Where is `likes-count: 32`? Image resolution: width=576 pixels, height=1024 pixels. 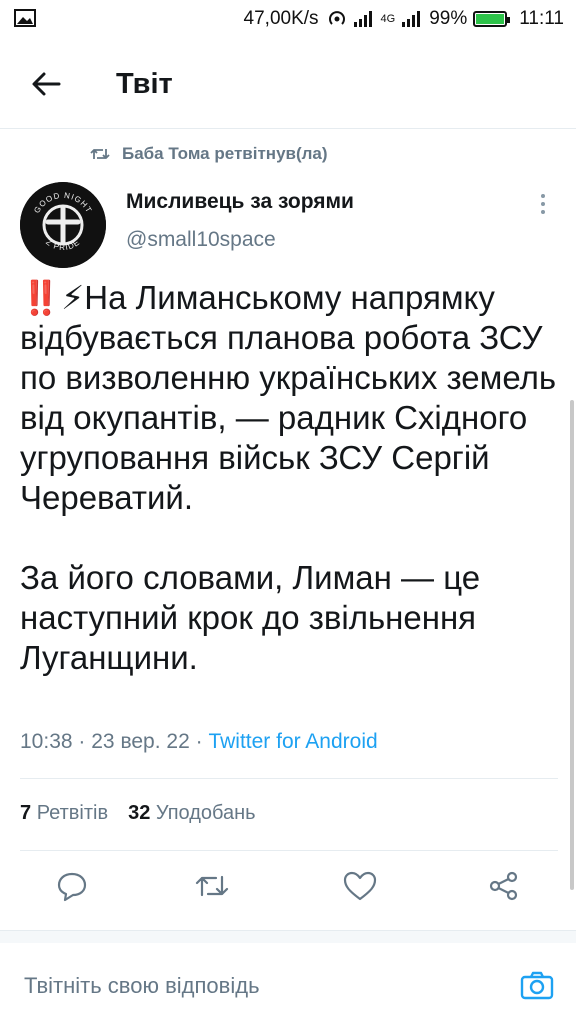
likes-count: 32 is located at coordinates (139, 813).